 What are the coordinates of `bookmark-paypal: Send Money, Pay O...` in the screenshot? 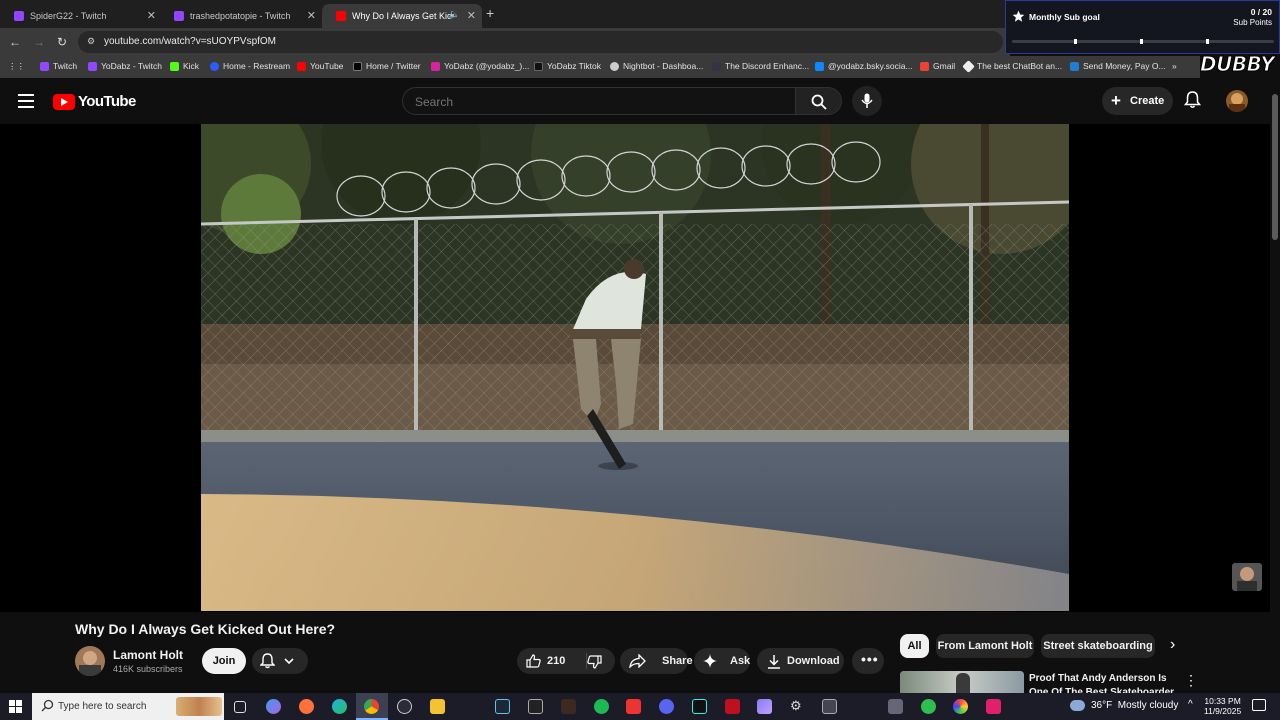 It's located at (1118, 66).